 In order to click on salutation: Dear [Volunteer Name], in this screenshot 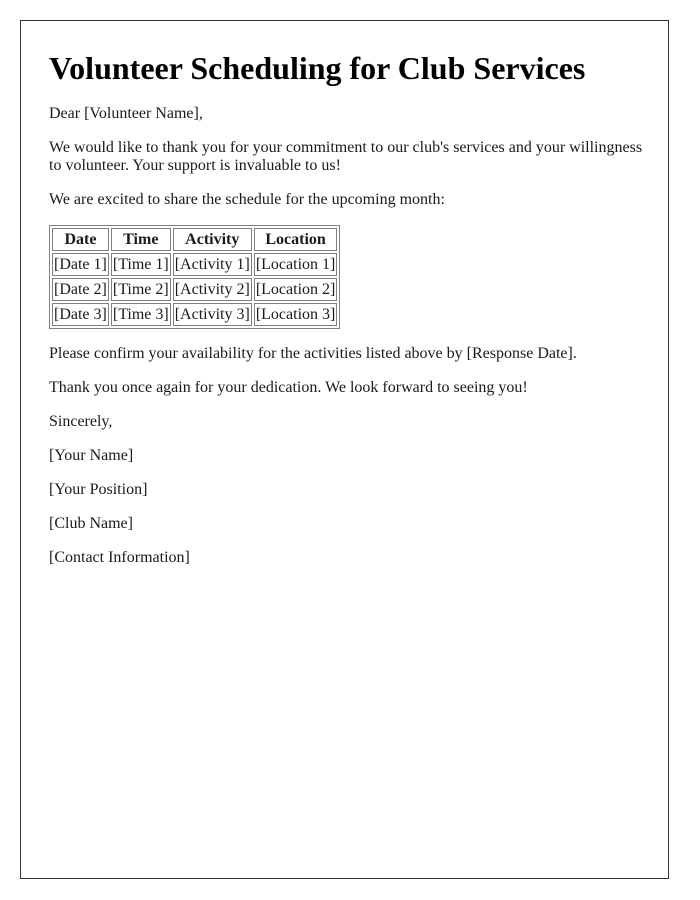, I will do `click(126, 113)`.